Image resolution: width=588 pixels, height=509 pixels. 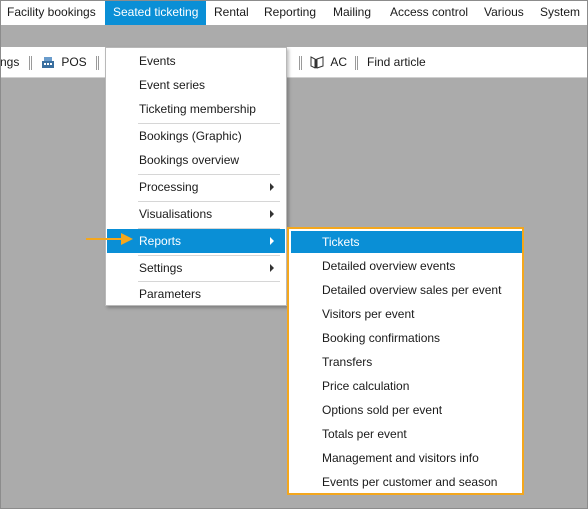 I want to click on toolbar-ac-button: AC, so click(x=328, y=62).